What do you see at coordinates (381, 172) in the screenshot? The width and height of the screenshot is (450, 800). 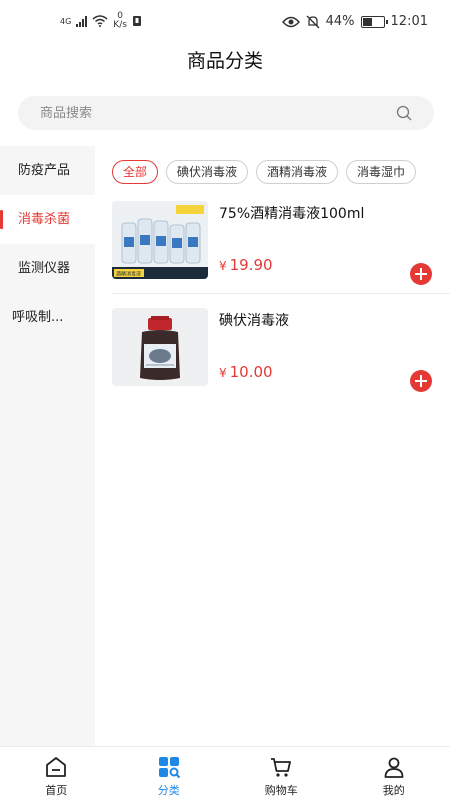 I see `tag-wipes: 消毒湿巾` at bounding box center [381, 172].